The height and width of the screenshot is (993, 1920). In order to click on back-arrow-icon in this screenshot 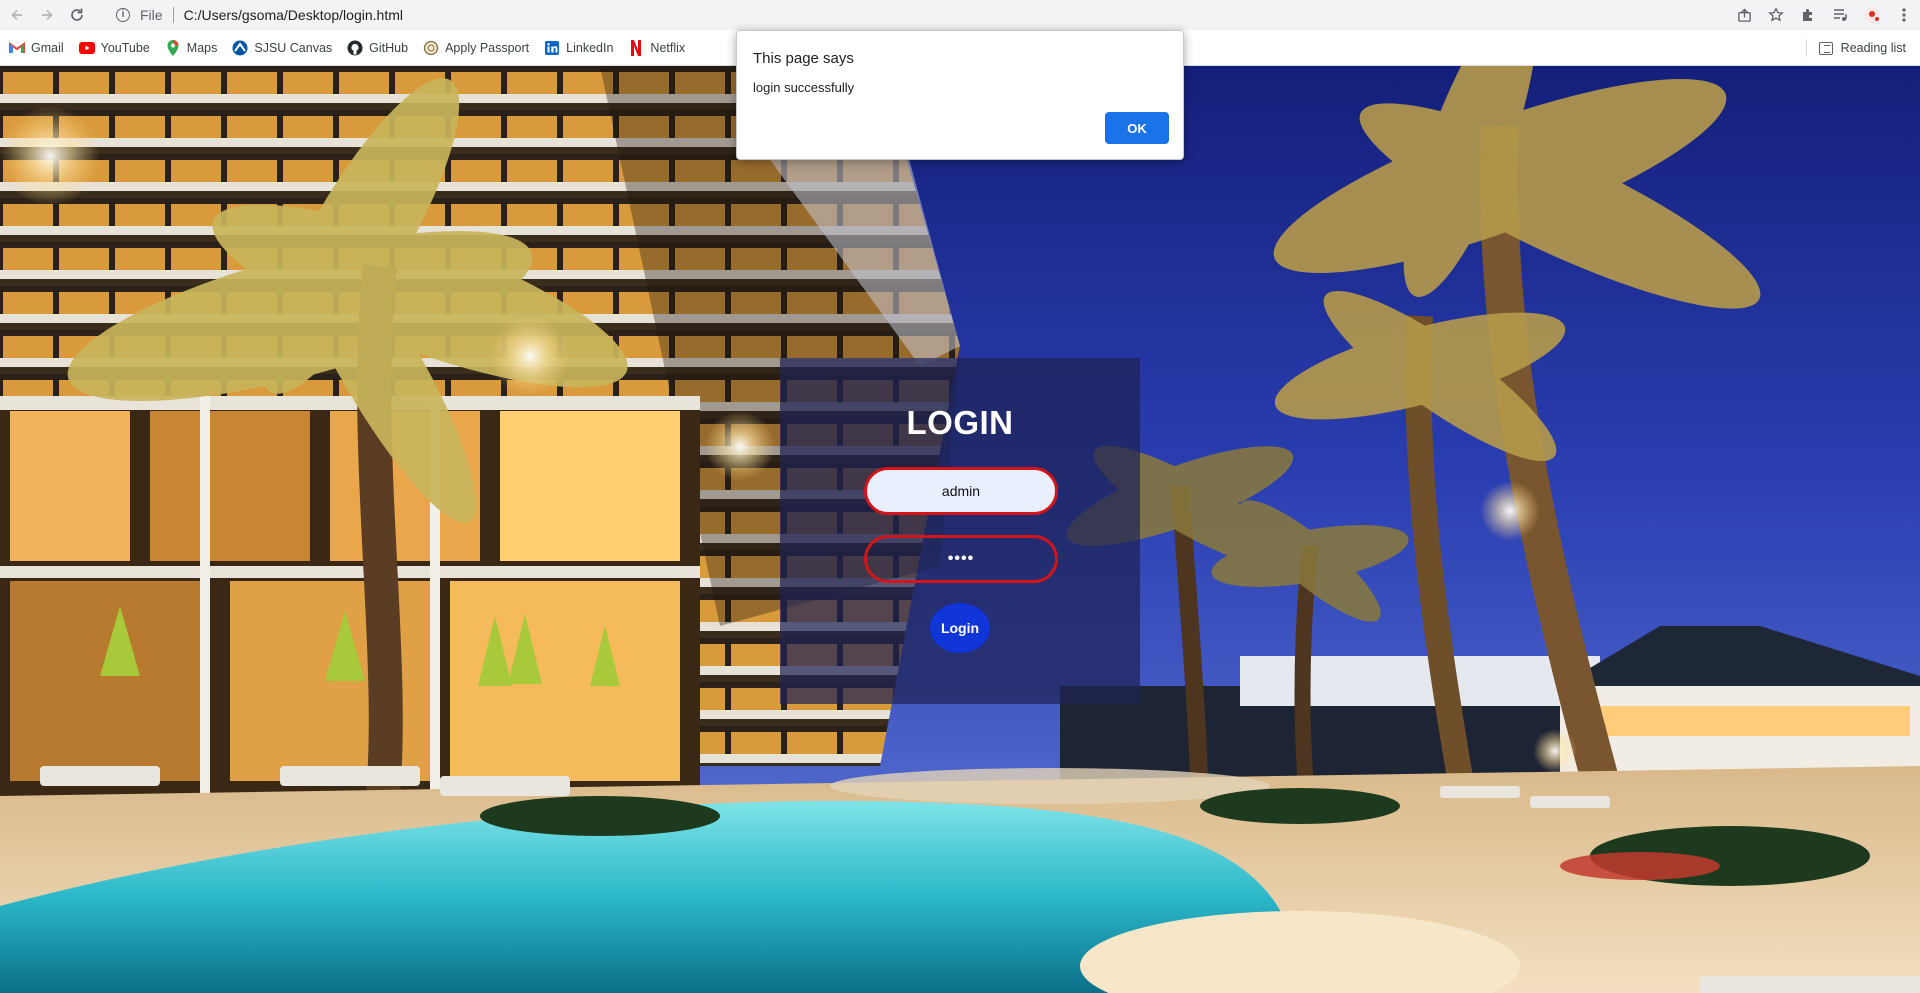, I will do `click(16, 15)`.